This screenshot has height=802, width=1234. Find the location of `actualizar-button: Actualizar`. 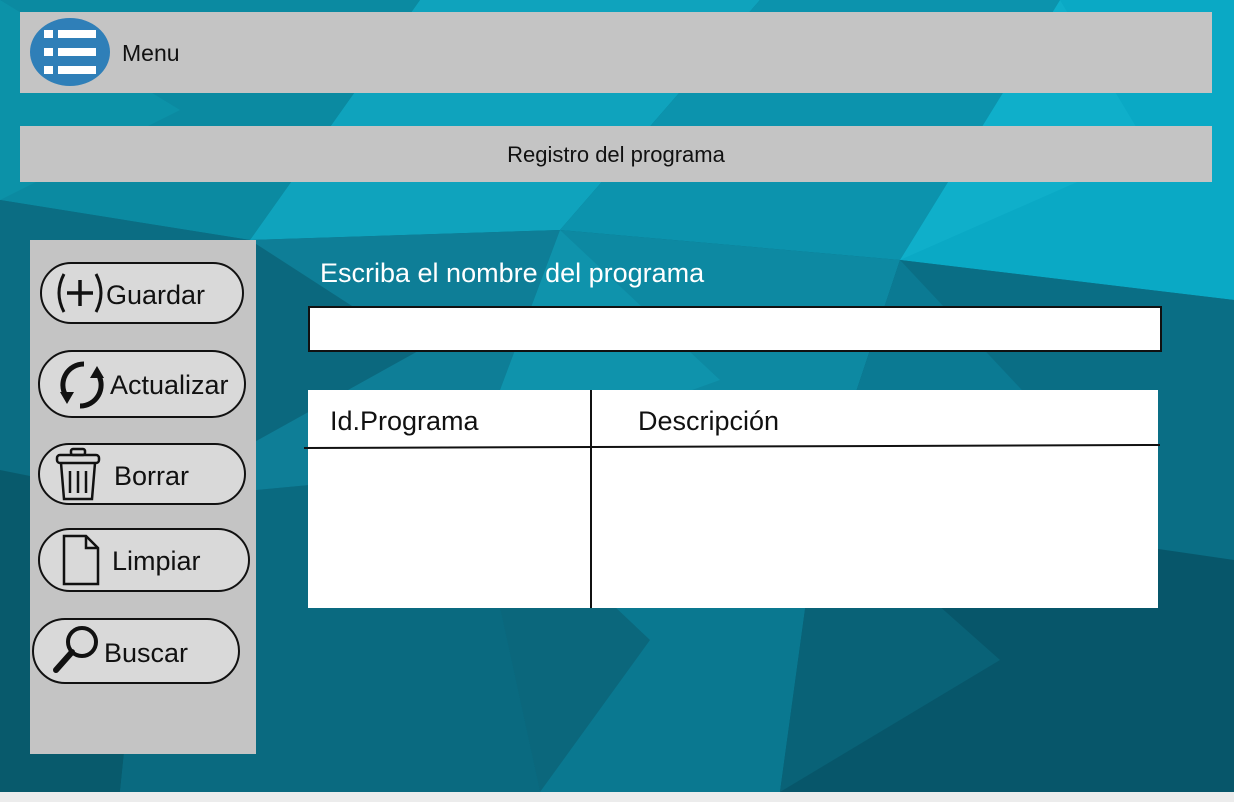

actualizar-button: Actualizar is located at coordinates (142, 384).